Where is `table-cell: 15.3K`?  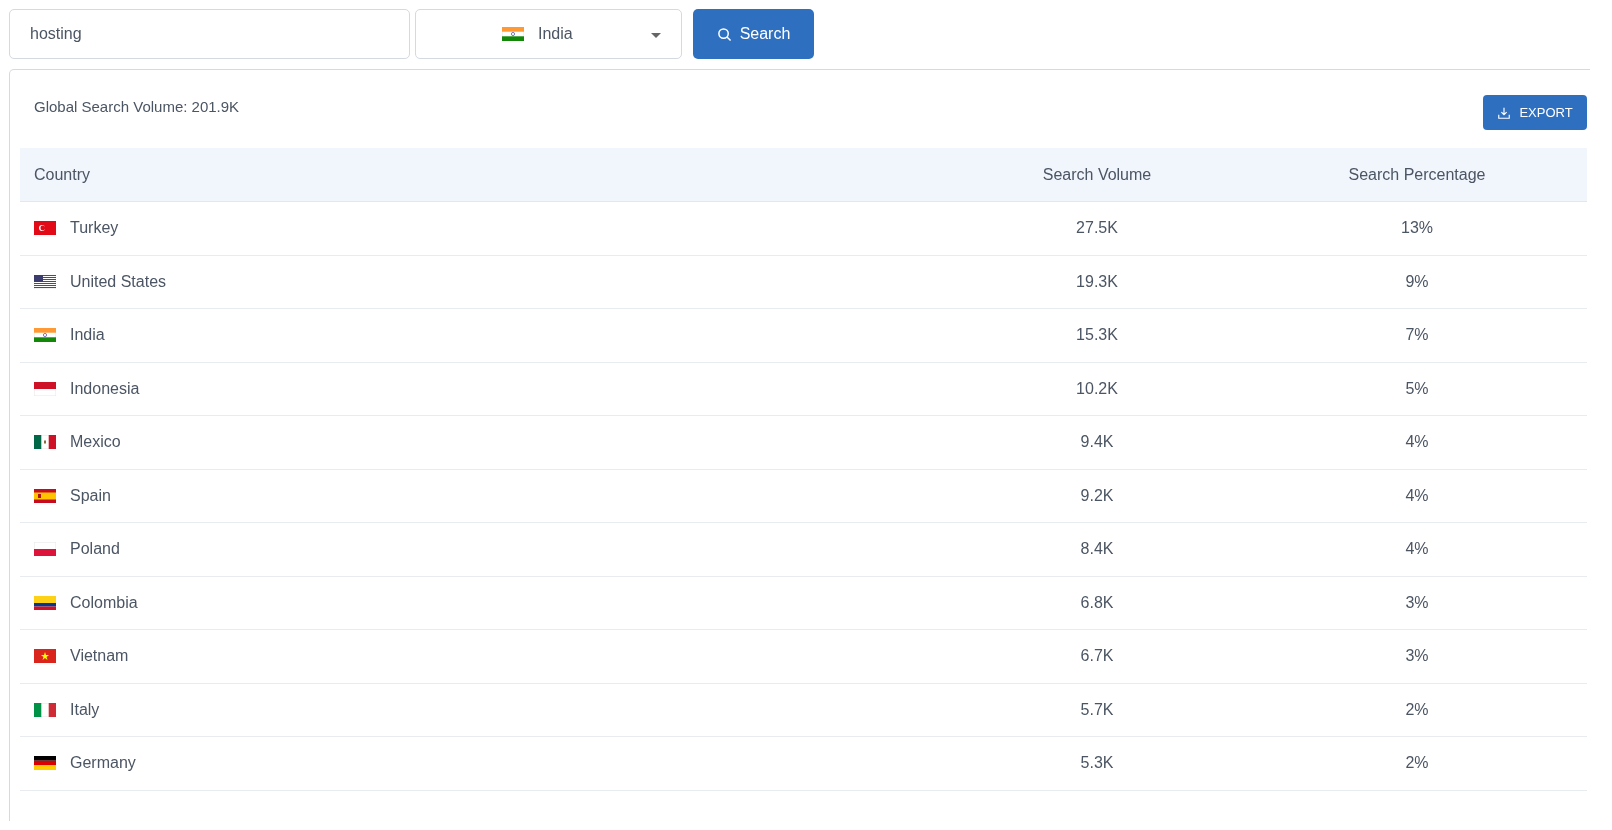
table-cell: 15.3K is located at coordinates (1097, 335).